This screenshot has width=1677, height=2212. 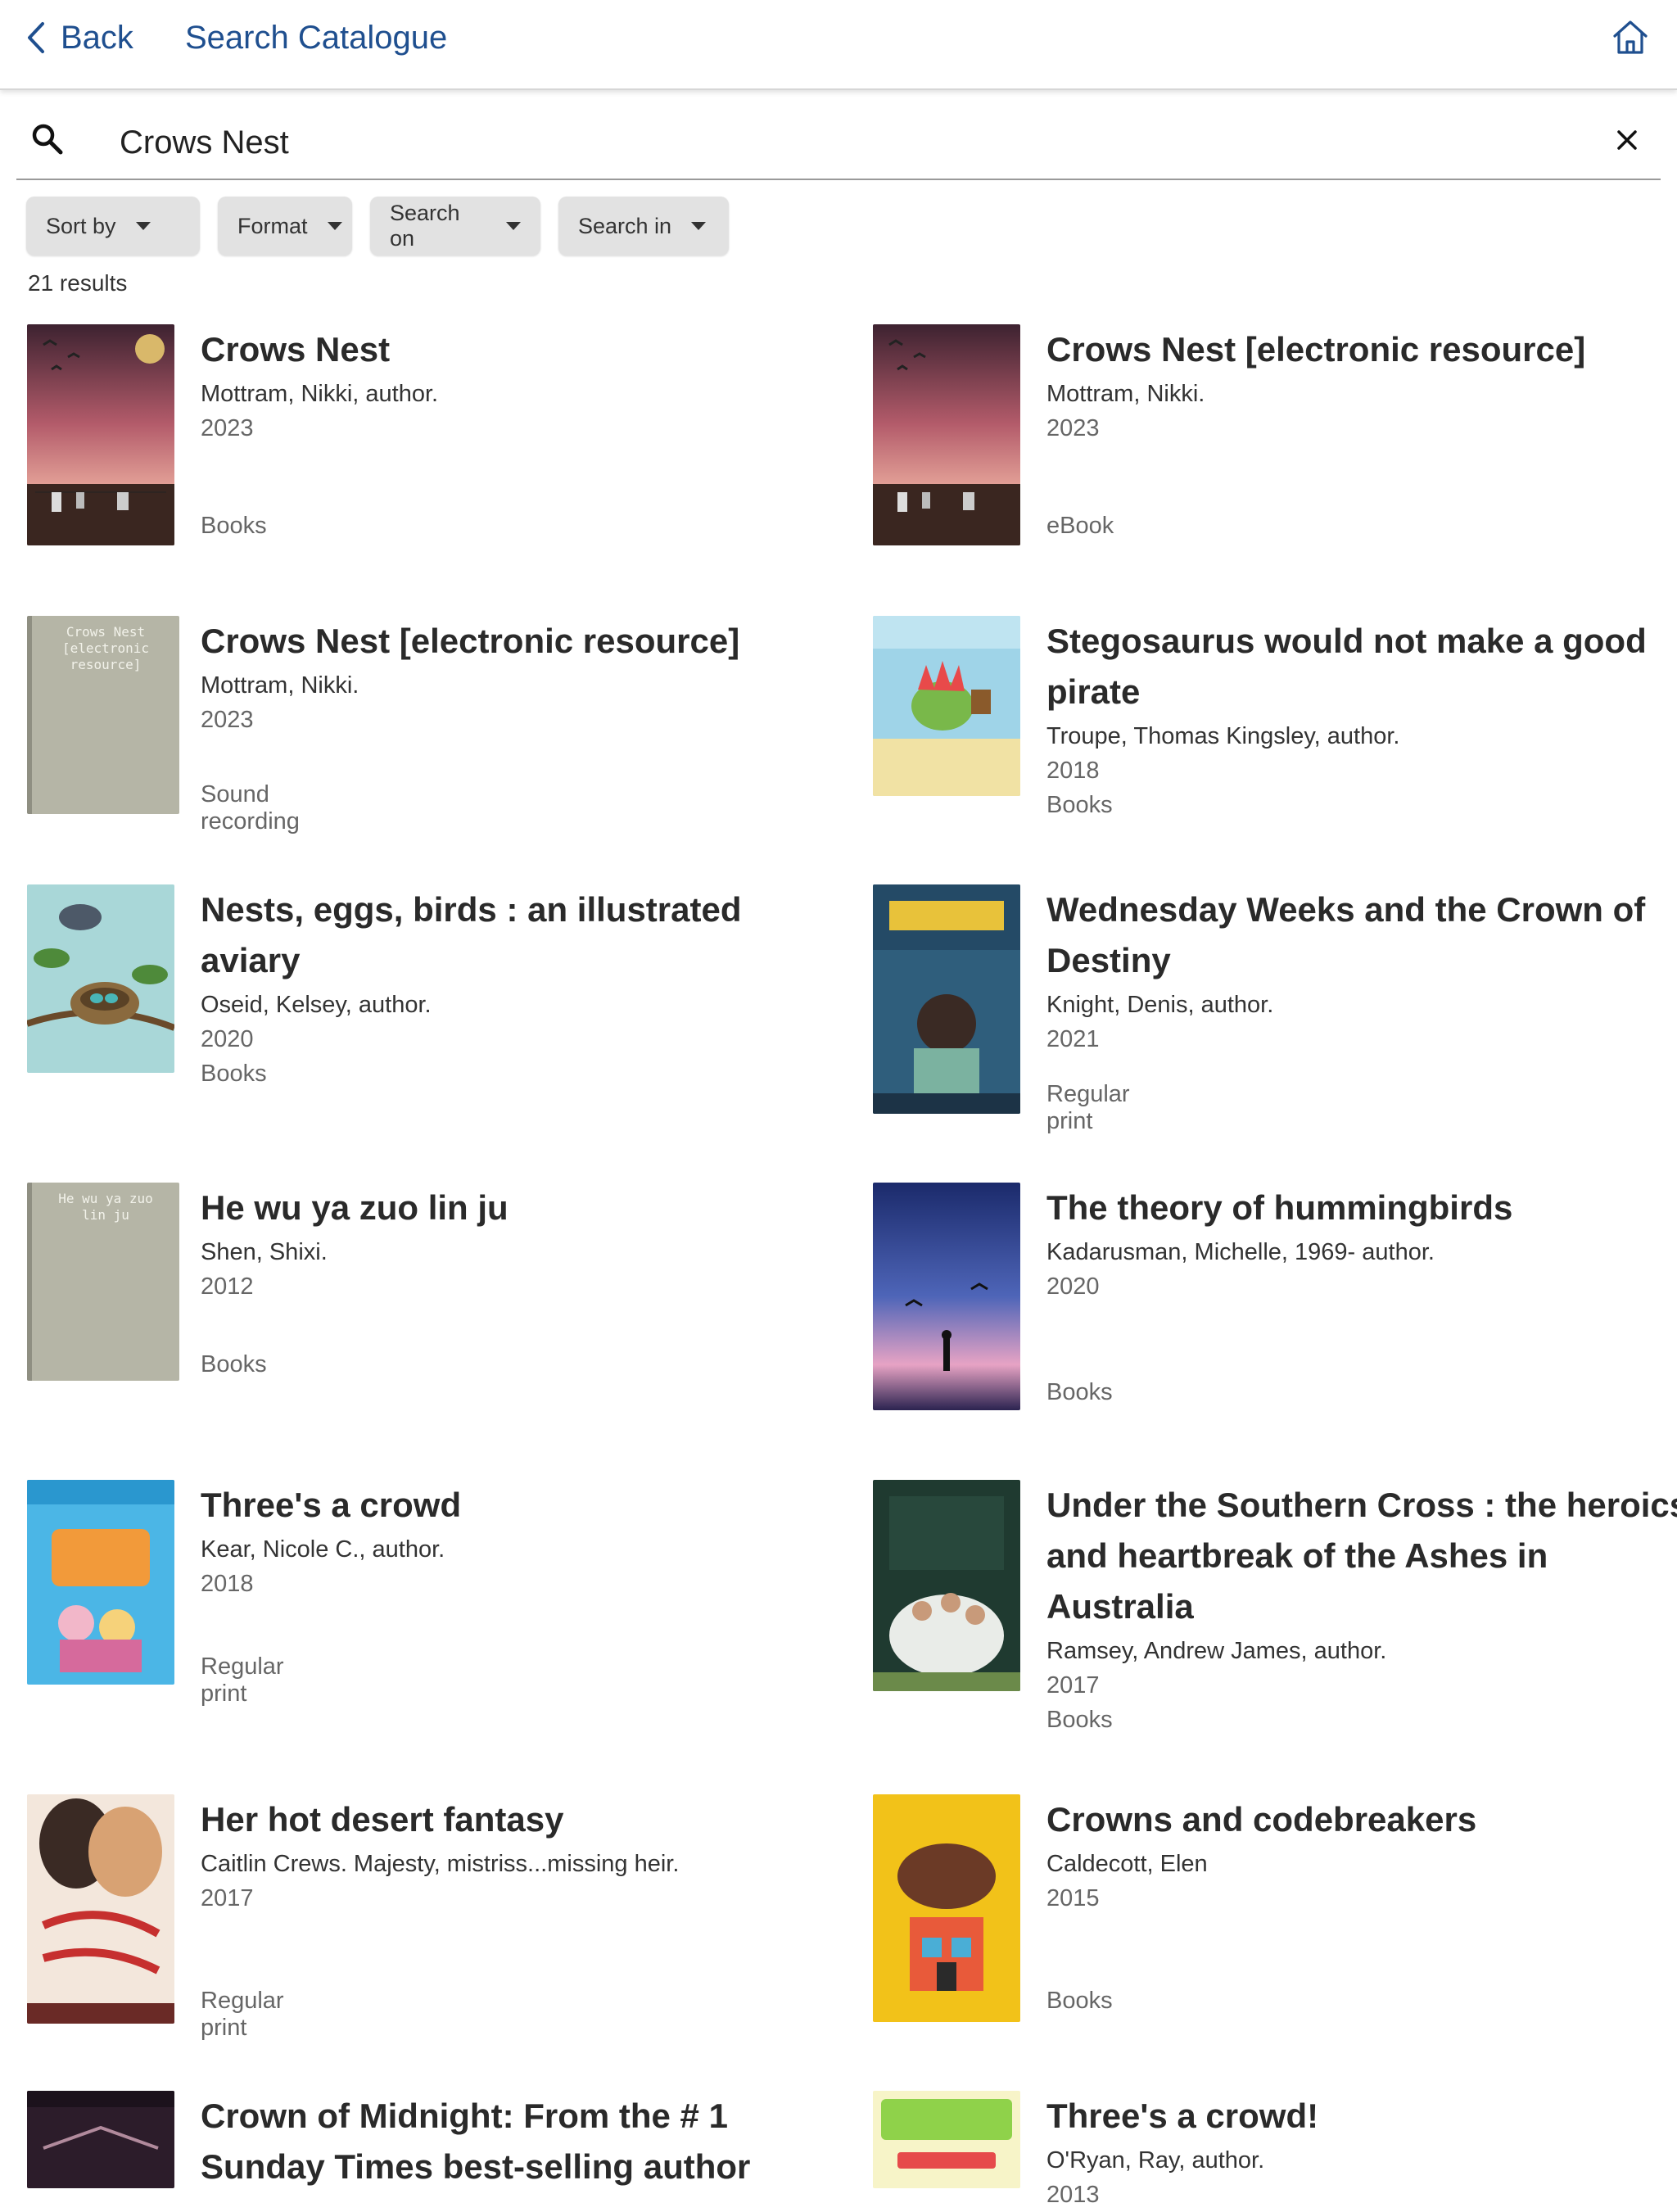 I want to click on results-count: 21 results, so click(x=78, y=283).